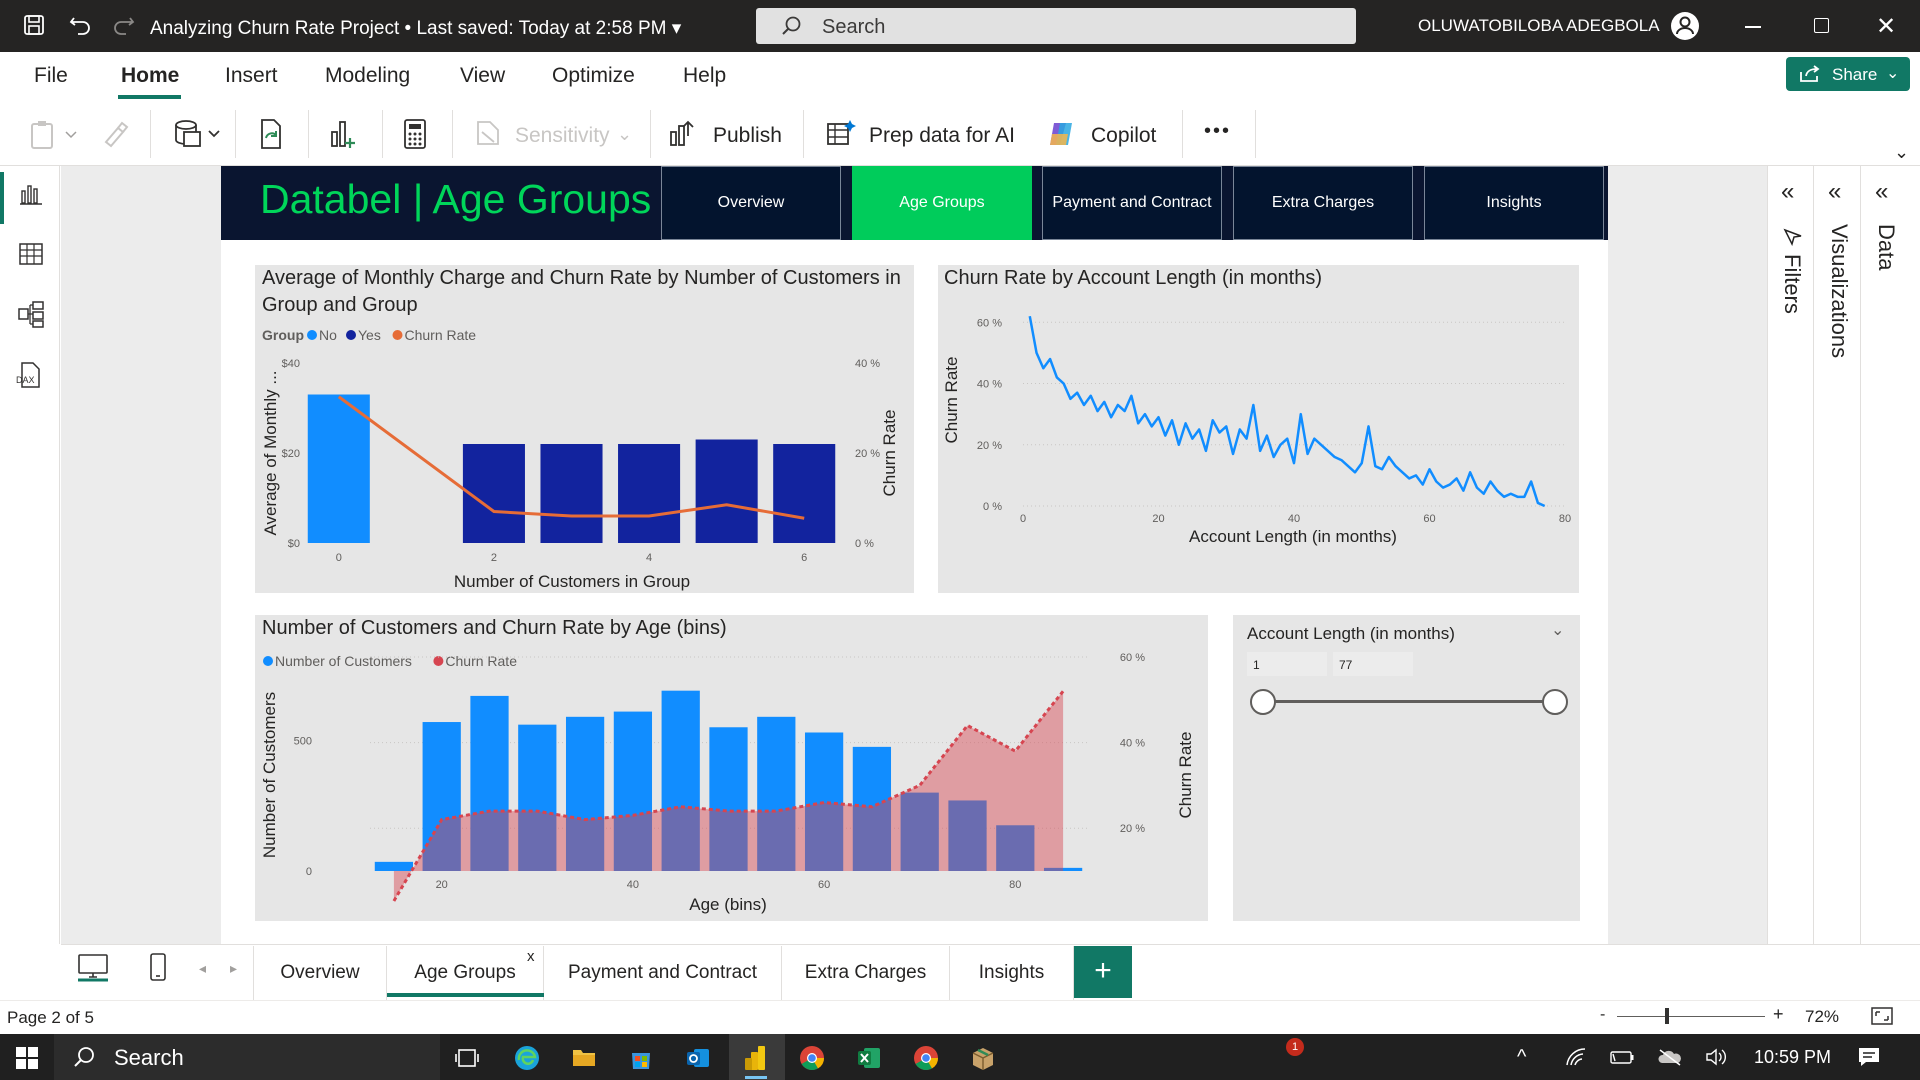 The width and height of the screenshot is (1920, 1080). I want to click on x-tick-label: 2, so click(494, 558).